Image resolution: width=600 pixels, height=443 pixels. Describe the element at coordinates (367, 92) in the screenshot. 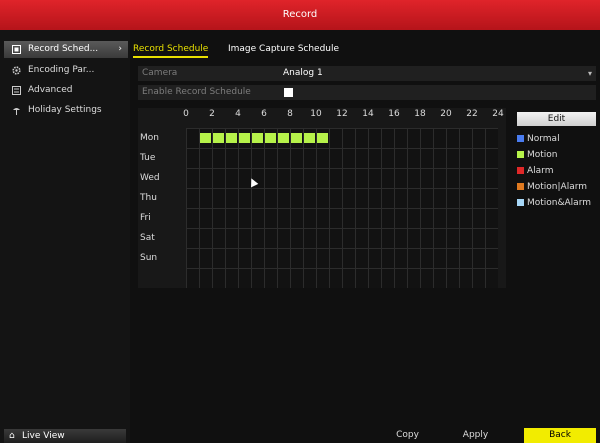

I see `enable-record-schedule-row: Enable Record Schedule` at that location.